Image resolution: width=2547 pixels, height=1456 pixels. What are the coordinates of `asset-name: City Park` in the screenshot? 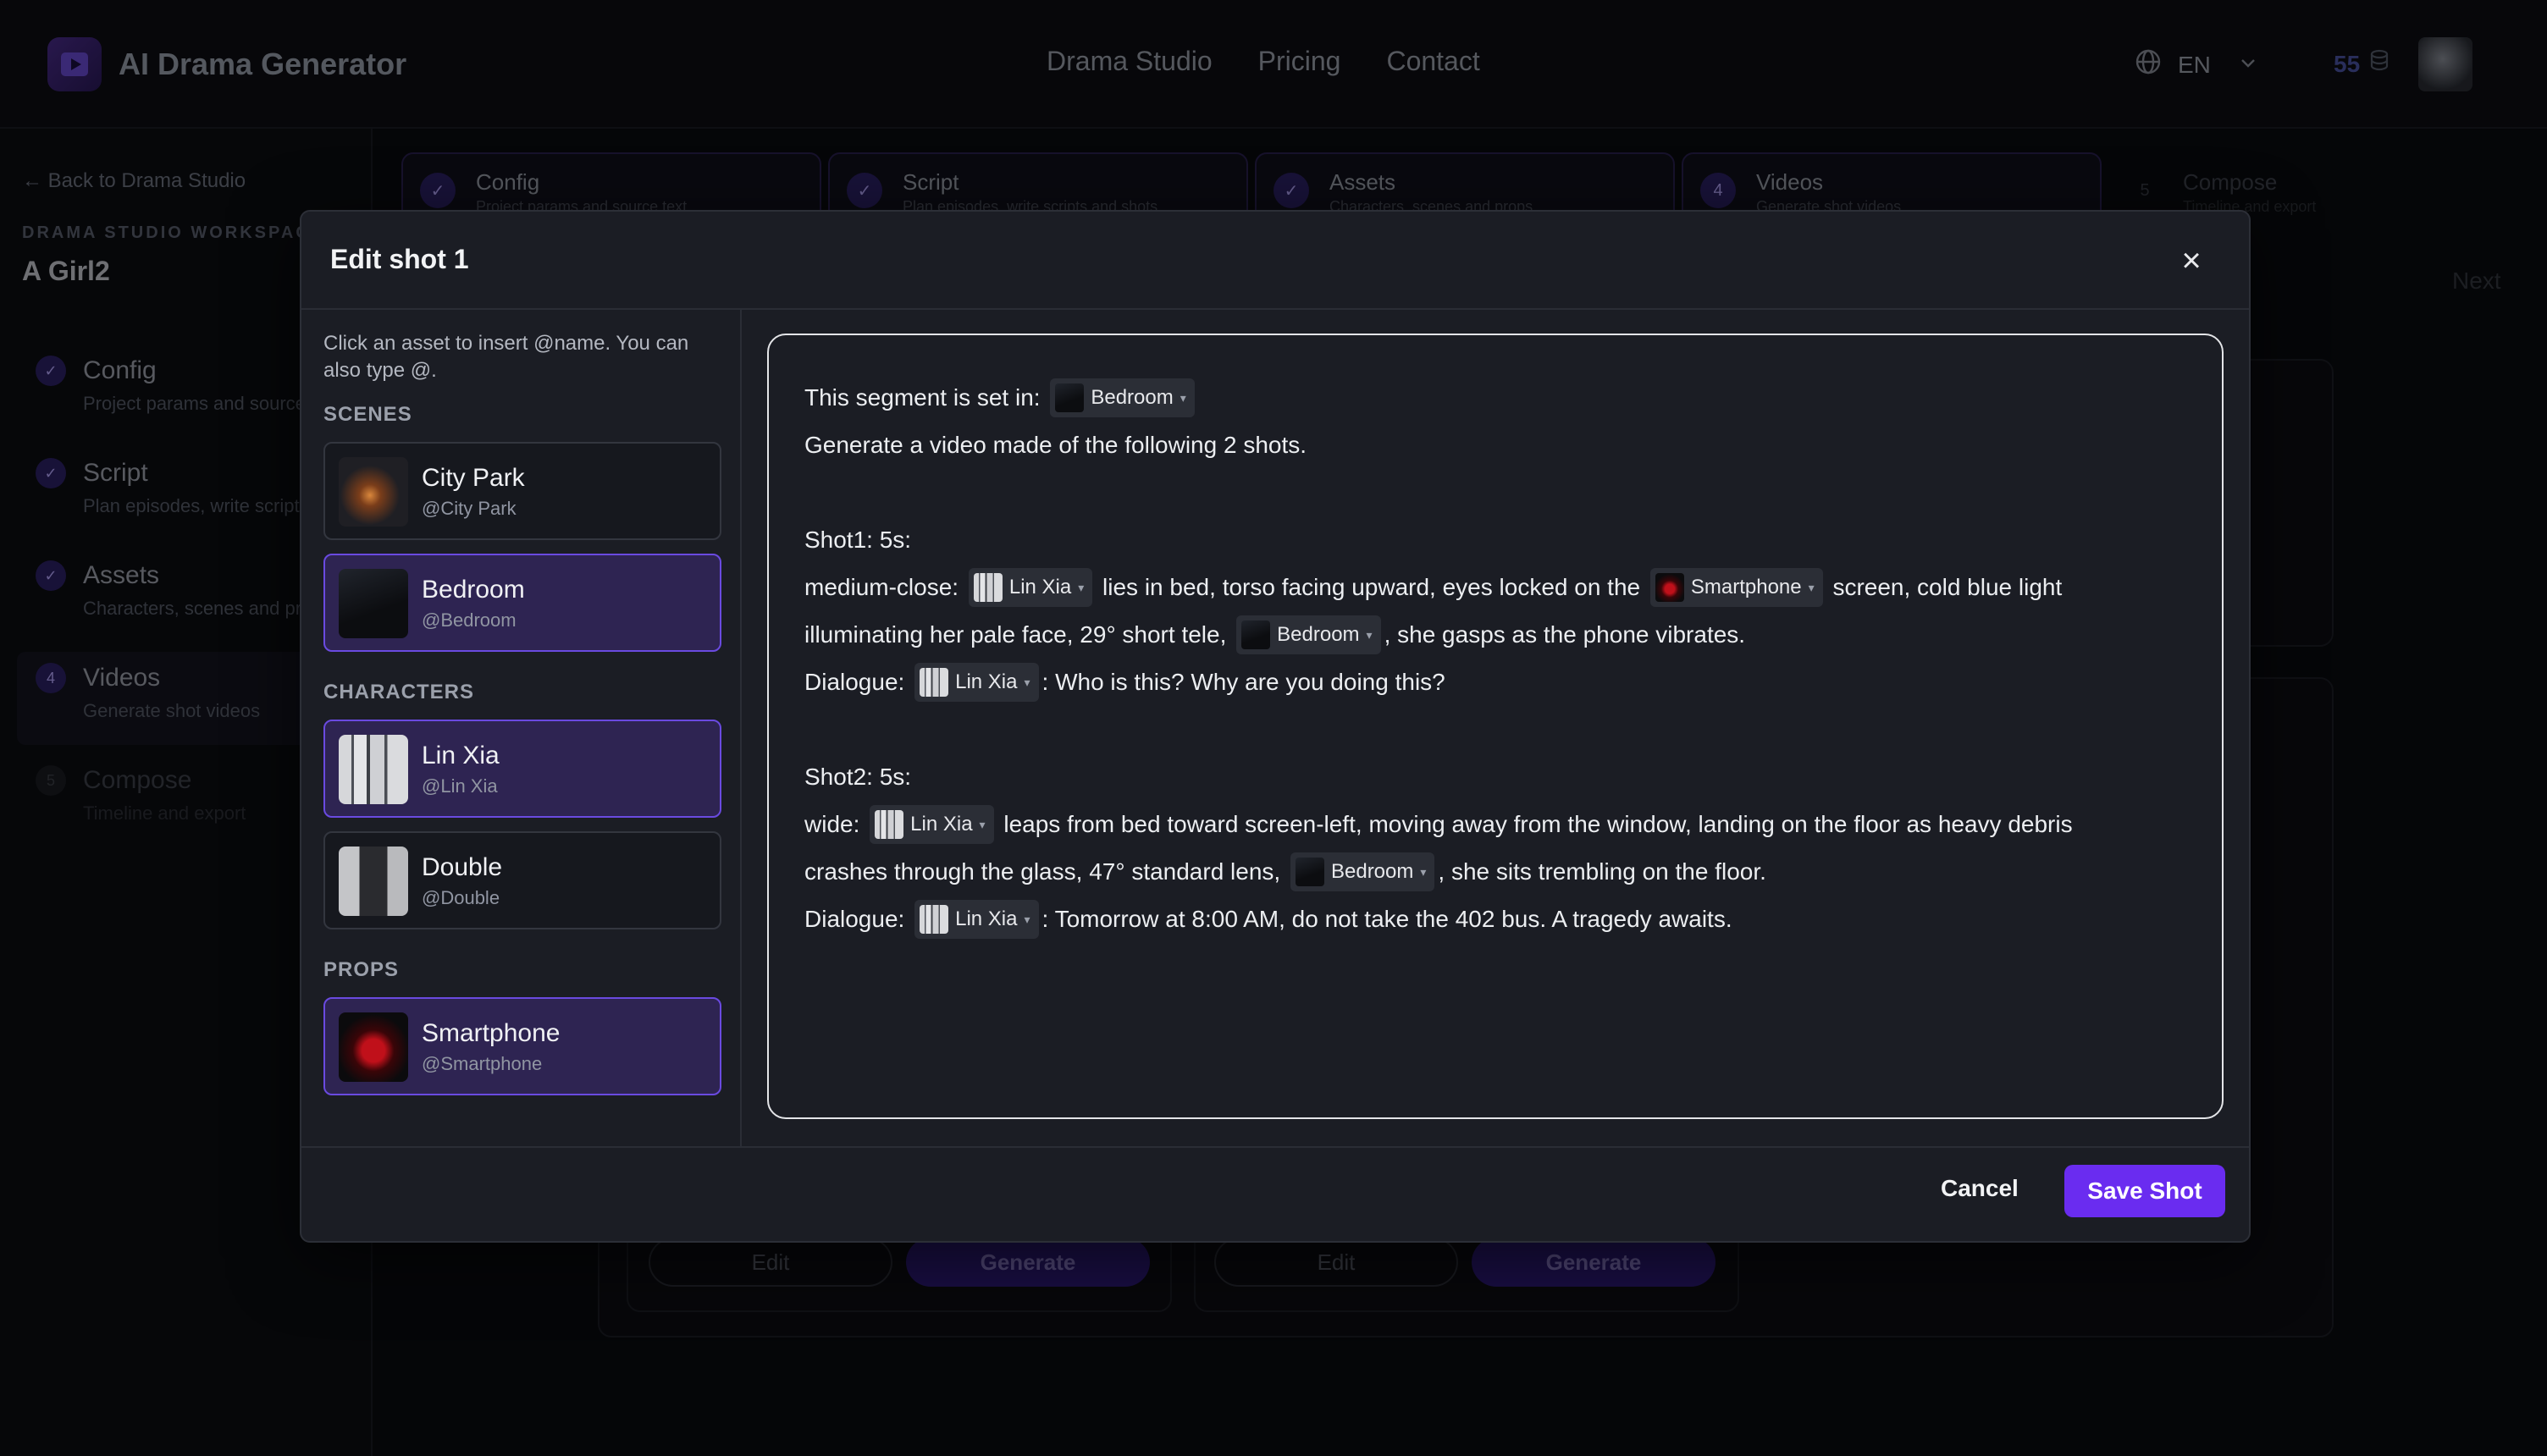 It's located at (473, 478).